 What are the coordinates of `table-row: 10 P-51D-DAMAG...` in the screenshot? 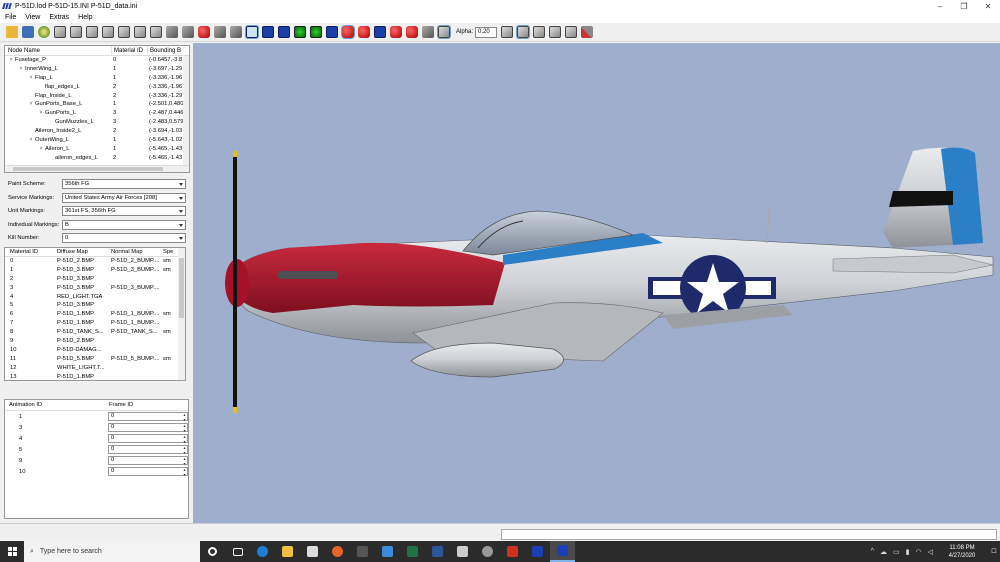 It's located at (95, 350).